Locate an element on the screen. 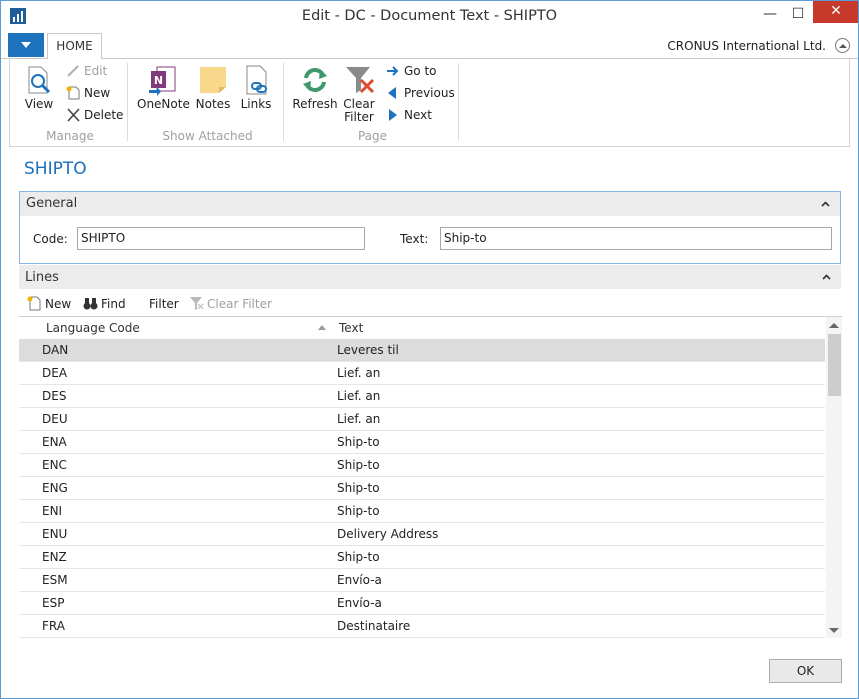 The width and height of the screenshot is (859, 699). cell-text: Delivery Address is located at coordinates (388, 534).